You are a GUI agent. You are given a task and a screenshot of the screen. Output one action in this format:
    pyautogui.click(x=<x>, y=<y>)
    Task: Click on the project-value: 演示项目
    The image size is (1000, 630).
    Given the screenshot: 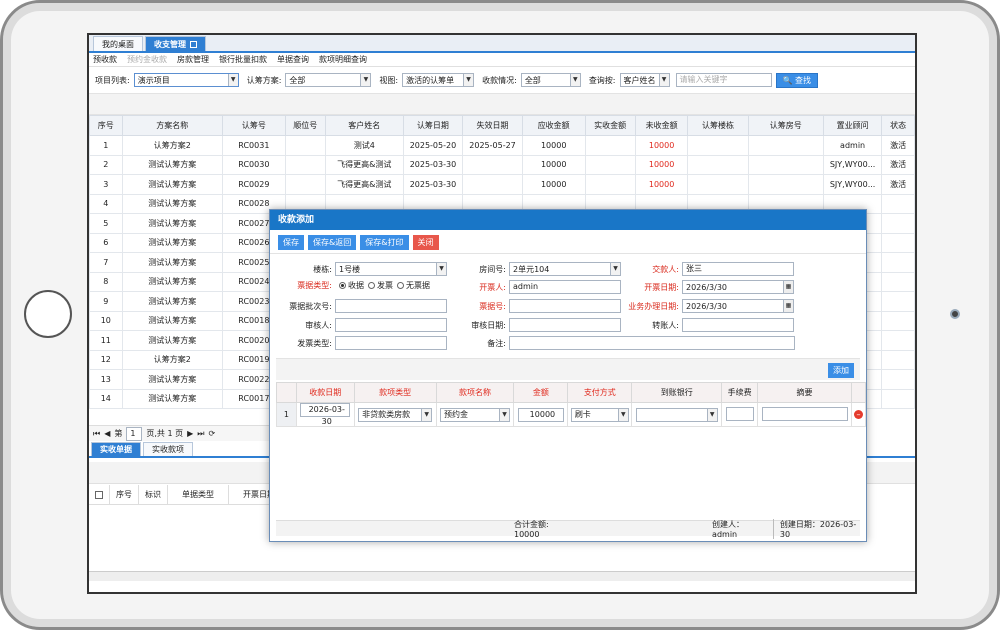 What is the action you would take?
    pyautogui.click(x=153, y=80)
    